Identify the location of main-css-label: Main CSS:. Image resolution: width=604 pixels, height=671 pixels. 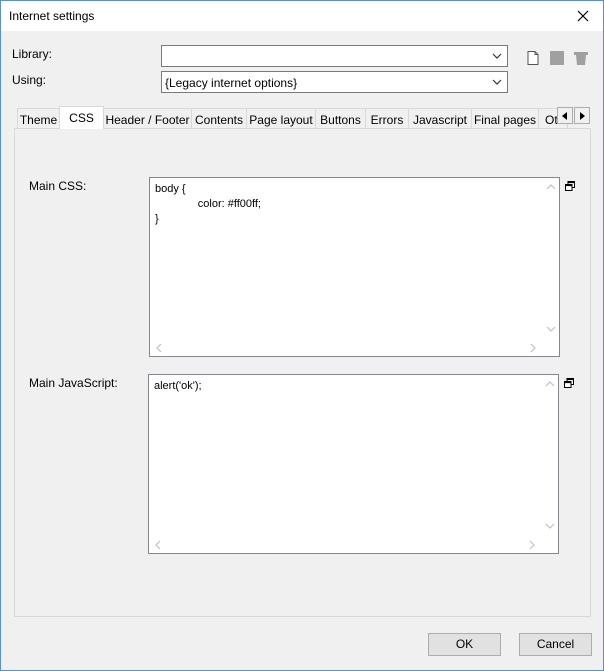
(58, 186).